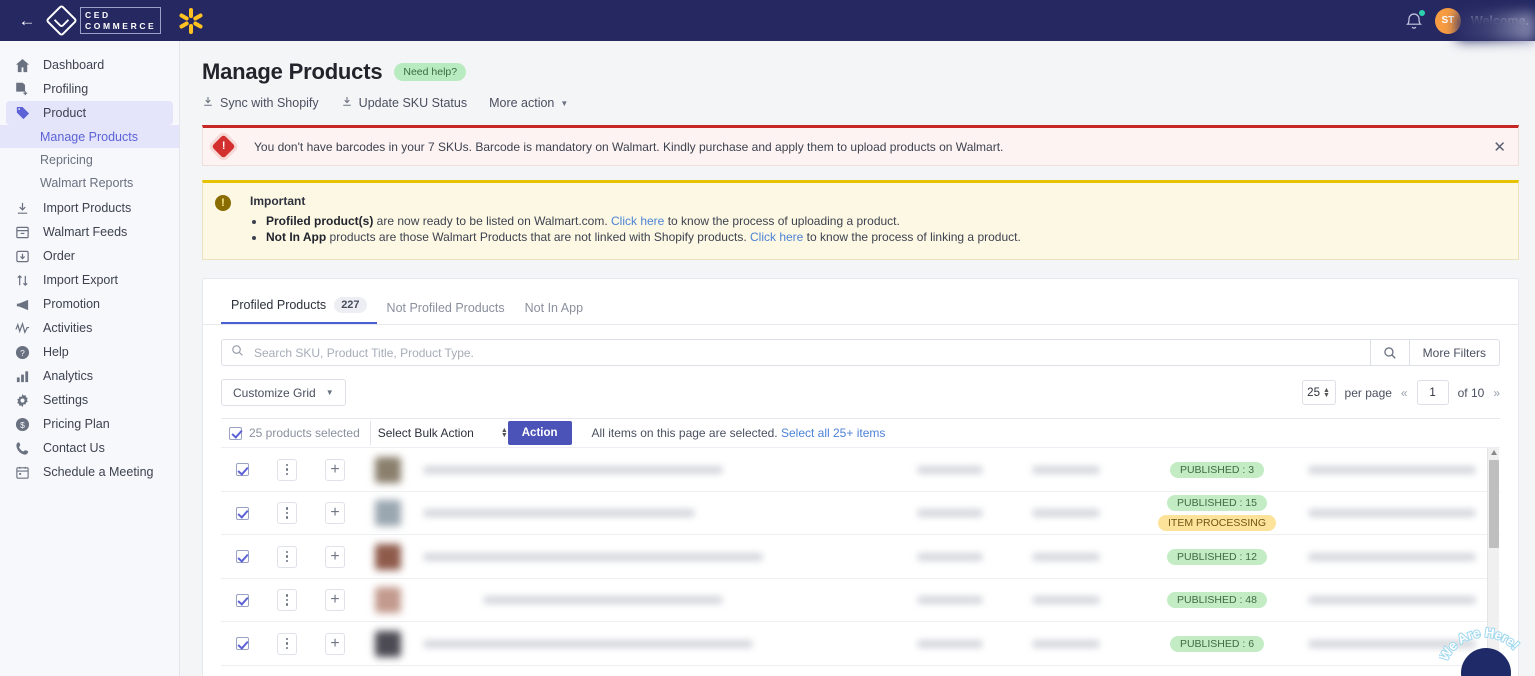 This screenshot has height=676, width=1535. Describe the element at coordinates (1494, 504) in the screenshot. I see `scrollbar-thumb` at that location.